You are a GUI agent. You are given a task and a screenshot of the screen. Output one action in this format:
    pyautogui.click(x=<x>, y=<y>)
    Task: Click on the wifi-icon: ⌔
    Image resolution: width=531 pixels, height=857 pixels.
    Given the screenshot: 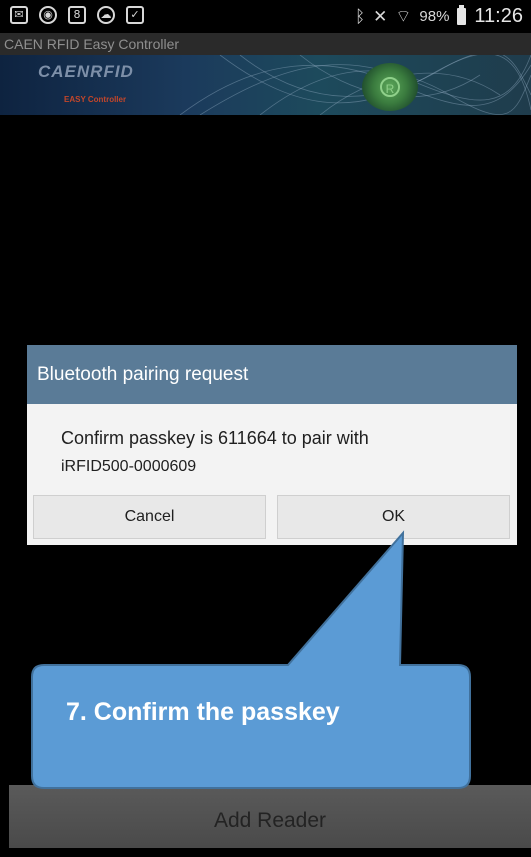 What is the action you would take?
    pyautogui.click(x=403, y=17)
    